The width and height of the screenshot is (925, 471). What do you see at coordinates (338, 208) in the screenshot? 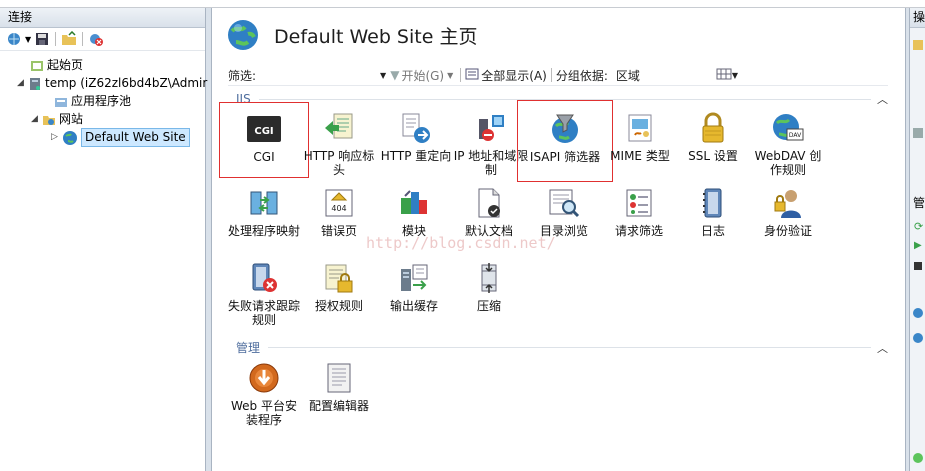
I see `svg-text: 404` at bounding box center [338, 208].